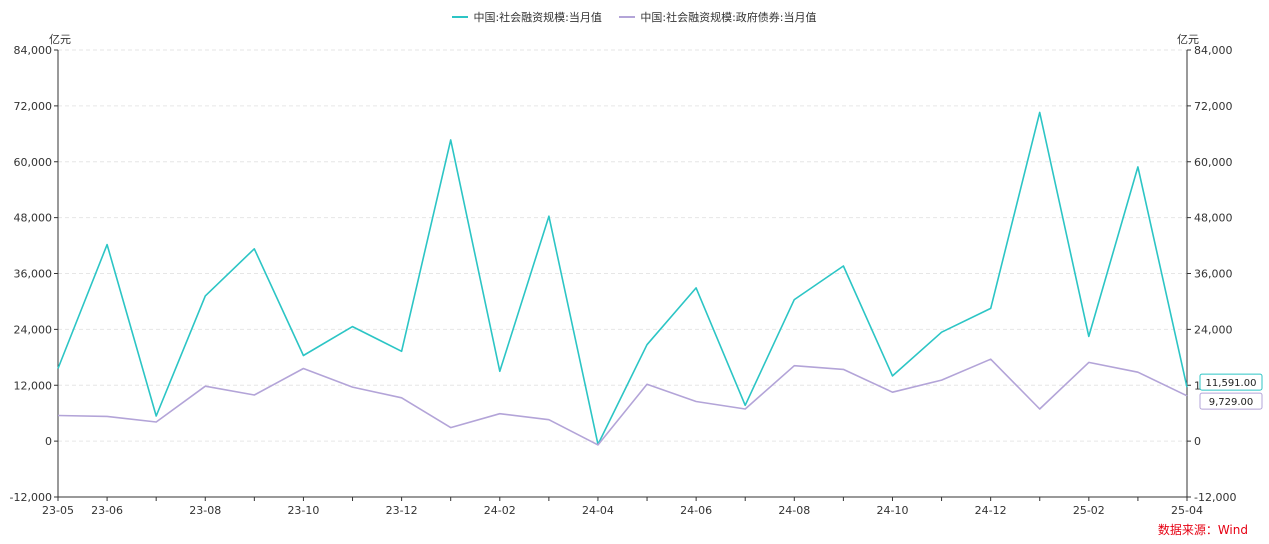 The height and width of the screenshot is (544, 1269). What do you see at coordinates (622, 402) in the screenshot?
I see `series-line-government-bonds` at bounding box center [622, 402].